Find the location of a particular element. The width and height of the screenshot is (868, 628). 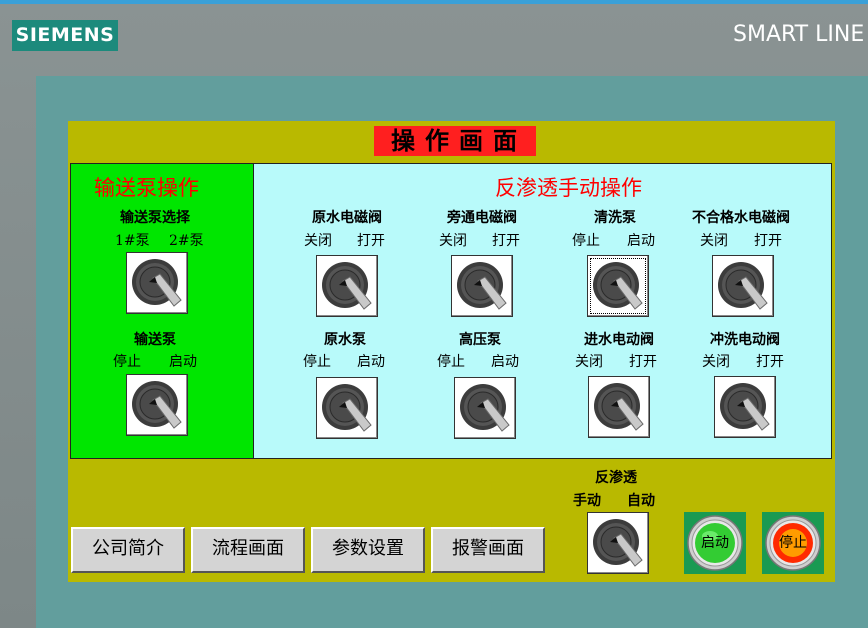

conveyor-pump-switch is located at coordinates (157, 405).